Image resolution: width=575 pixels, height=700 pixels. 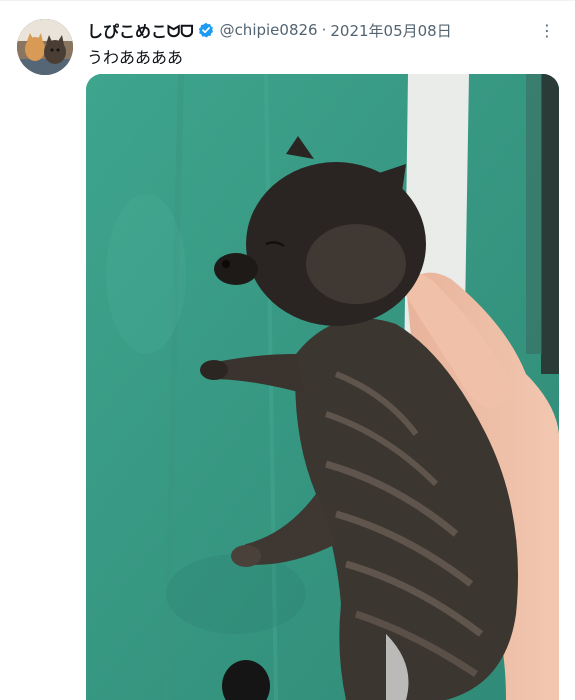 I want to click on tweet-text: うわああああ, so click(x=135, y=57).